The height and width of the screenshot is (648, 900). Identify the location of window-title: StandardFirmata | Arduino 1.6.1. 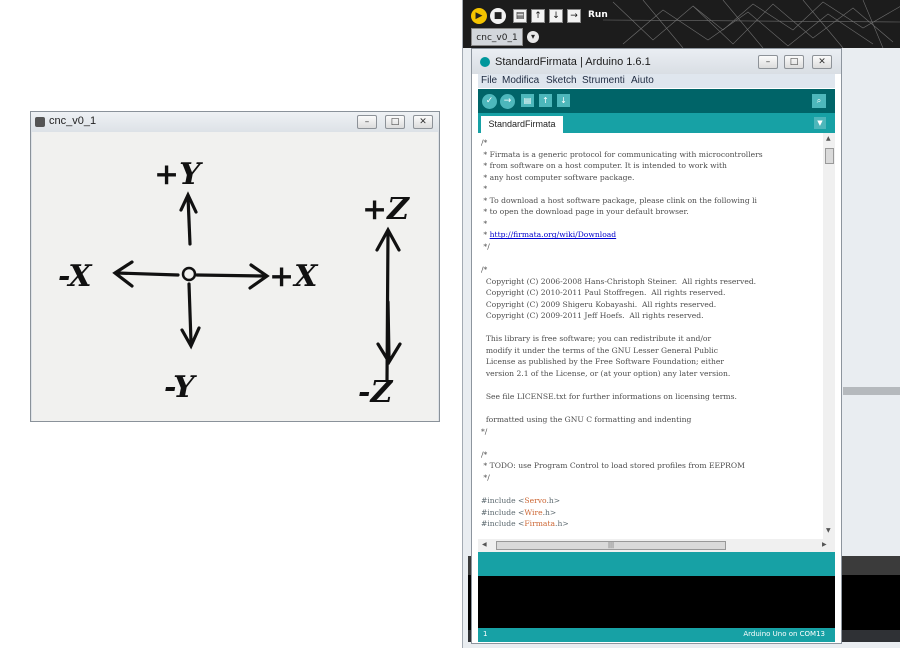
(573, 62).